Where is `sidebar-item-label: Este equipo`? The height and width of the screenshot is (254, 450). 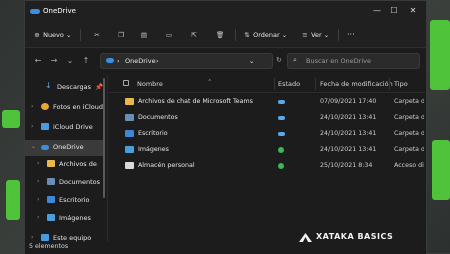 sidebar-item-label: Este equipo is located at coordinates (72, 238).